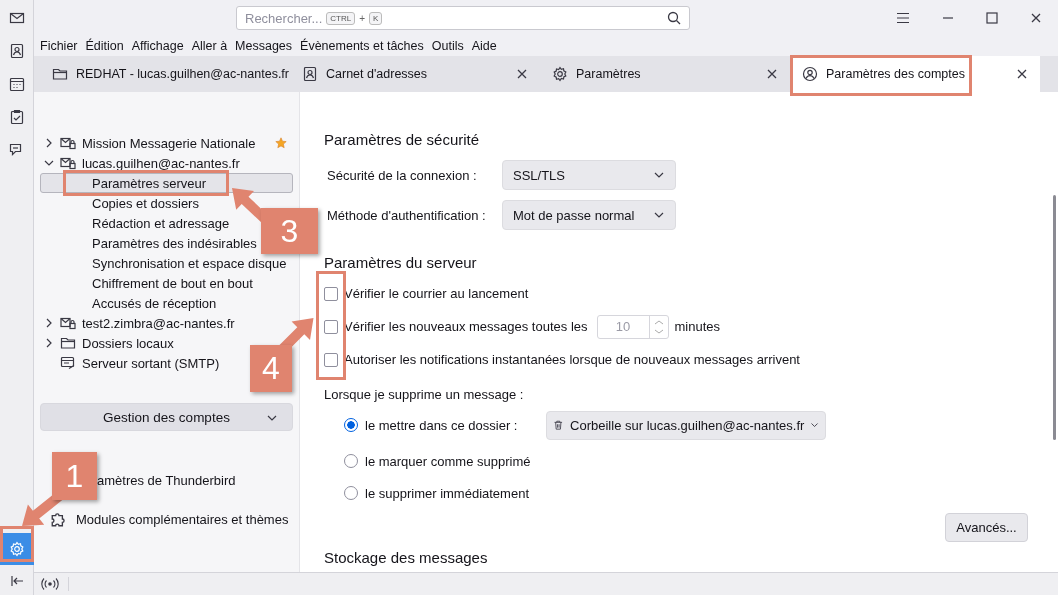 This screenshot has width=1058, height=595. Describe the element at coordinates (104, 46) in the screenshot. I see `menu-item: Édition` at that location.